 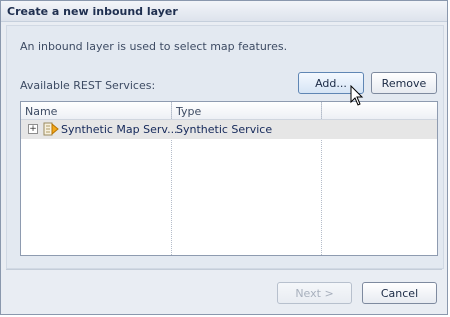 I want to click on cancel-button: Cancel, so click(x=399, y=293).